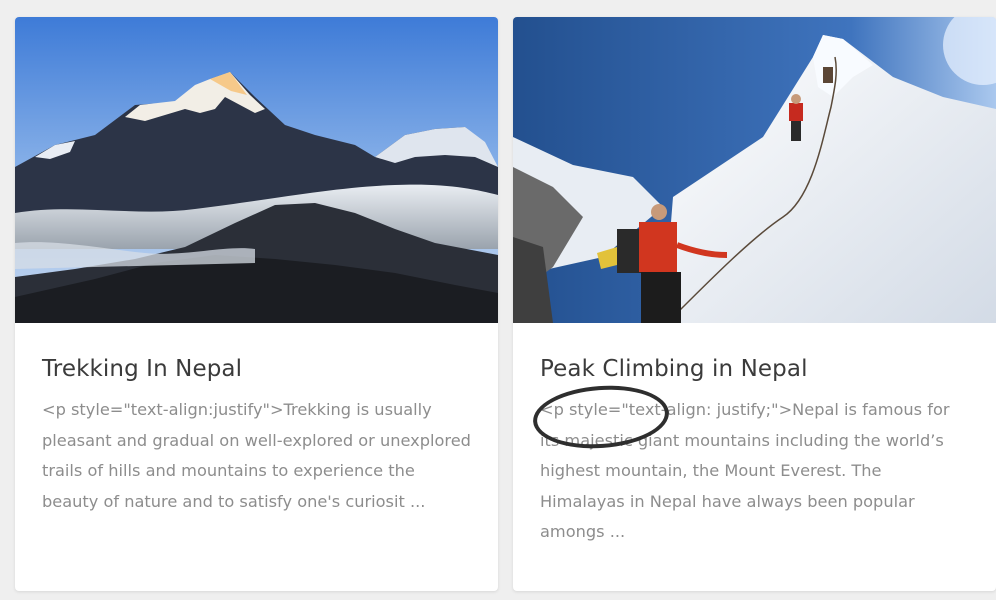  Describe the element at coordinates (755, 369) in the screenshot. I see `card-title: Peak Climbing in Nepal` at that location.